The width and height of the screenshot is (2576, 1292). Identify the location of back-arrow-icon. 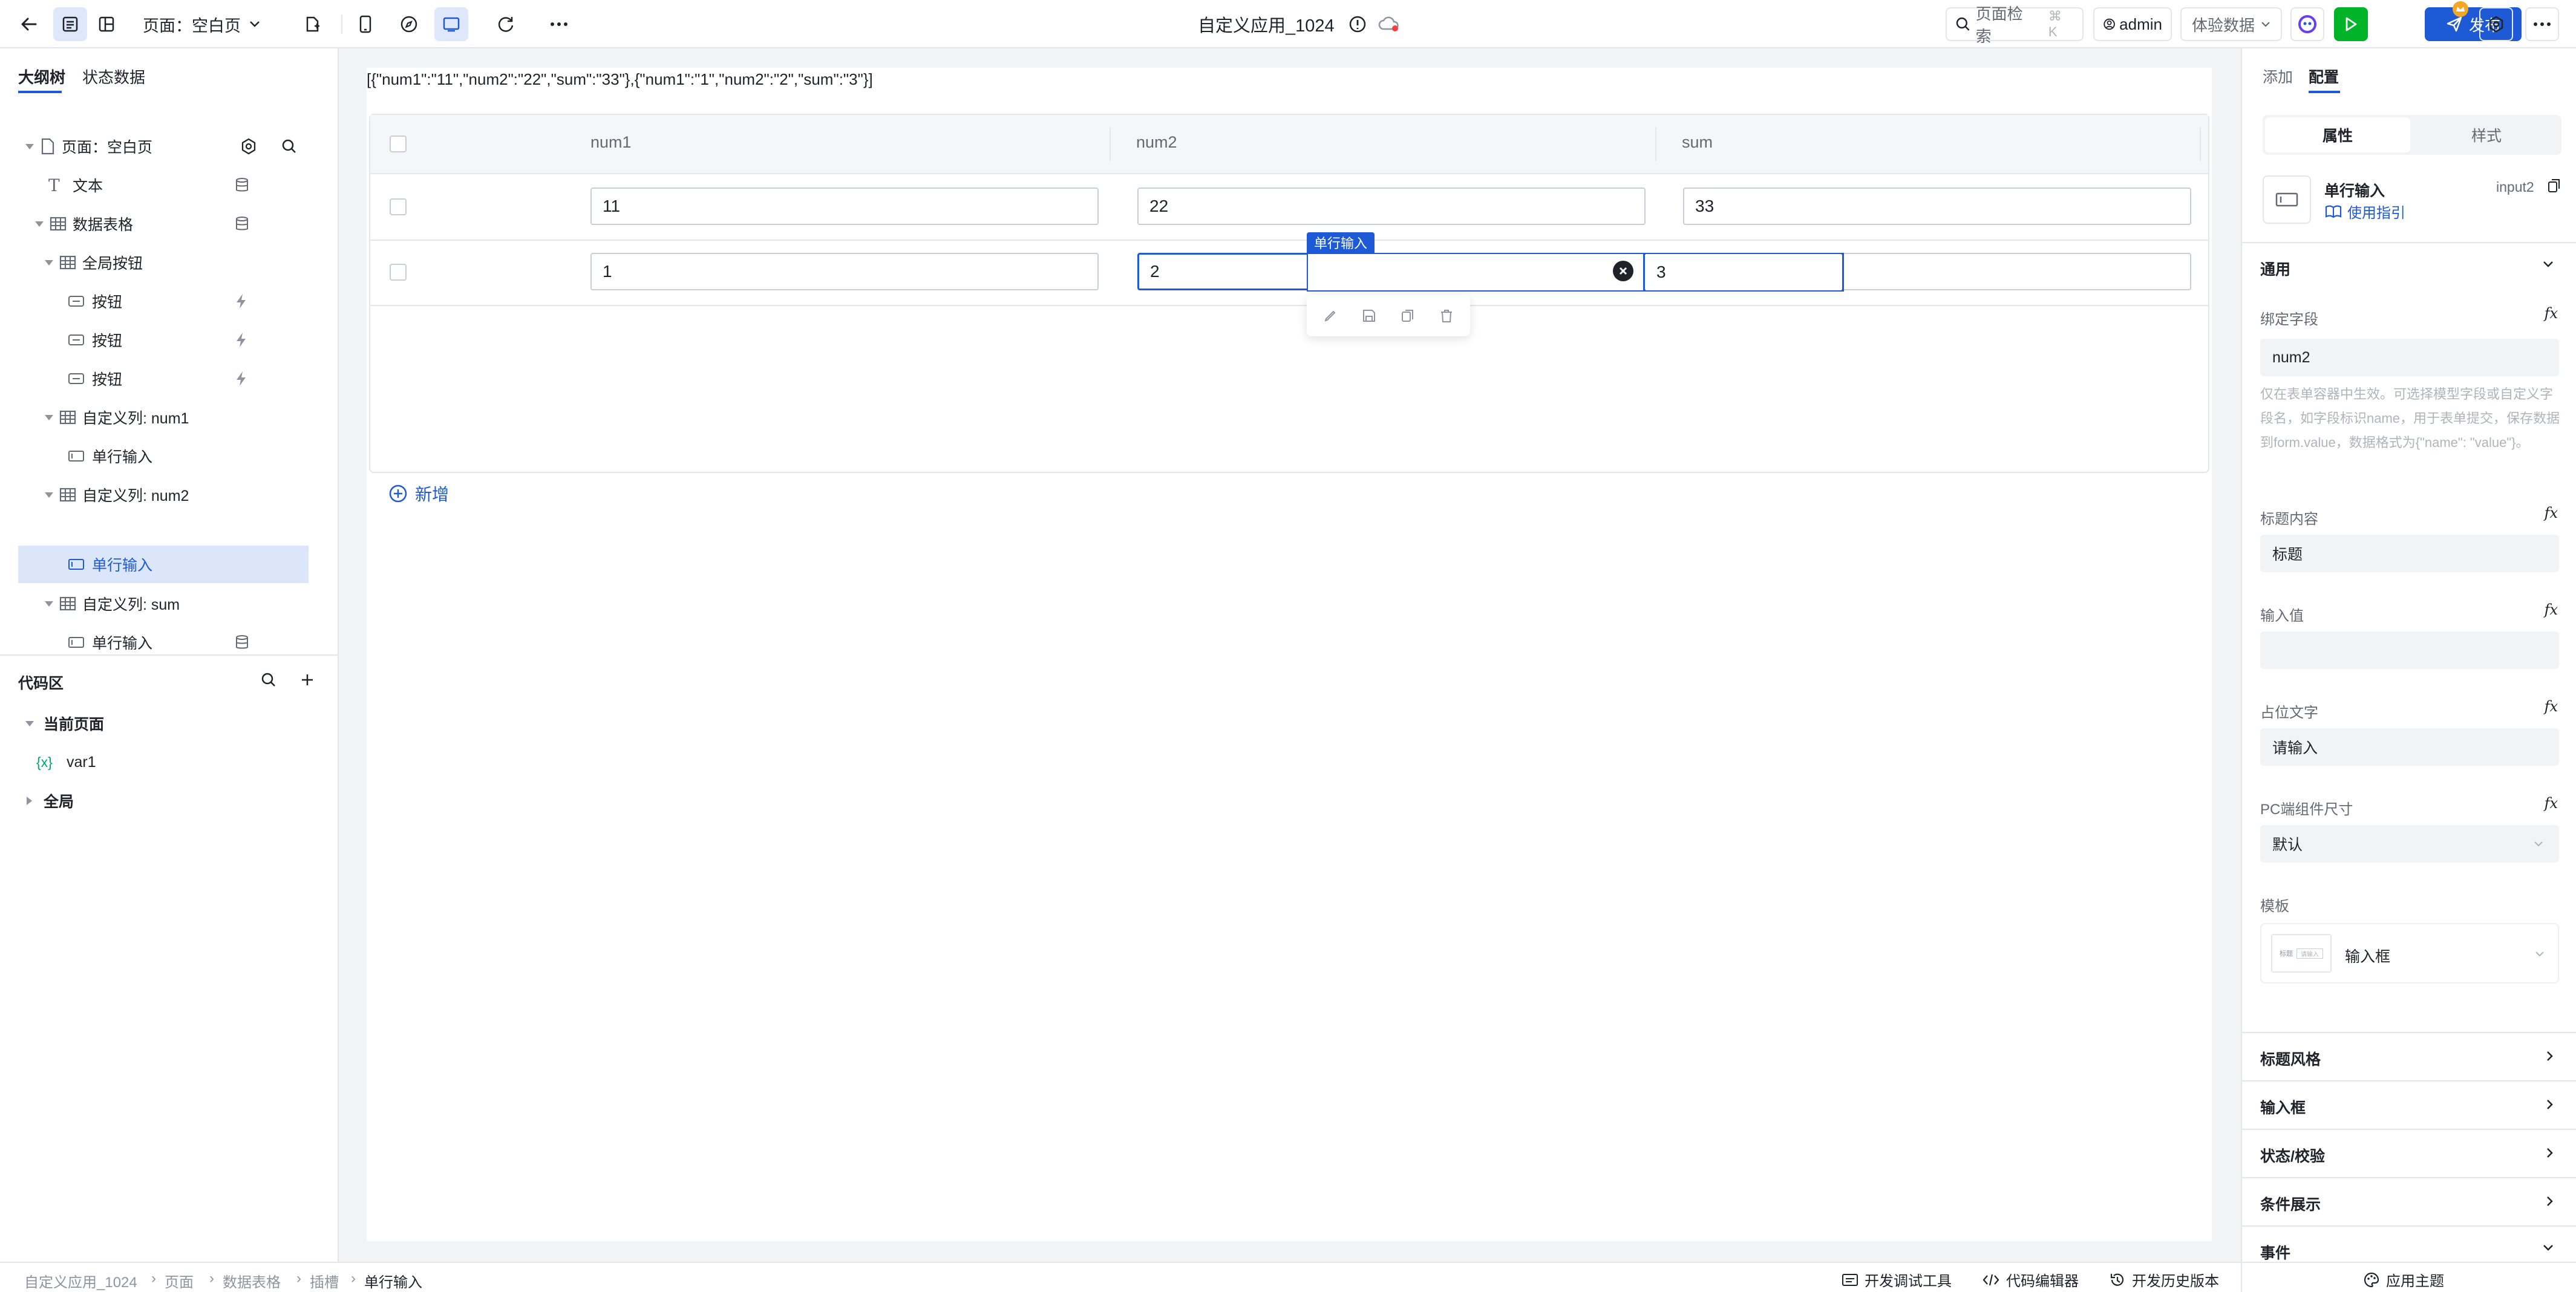
(29, 24).